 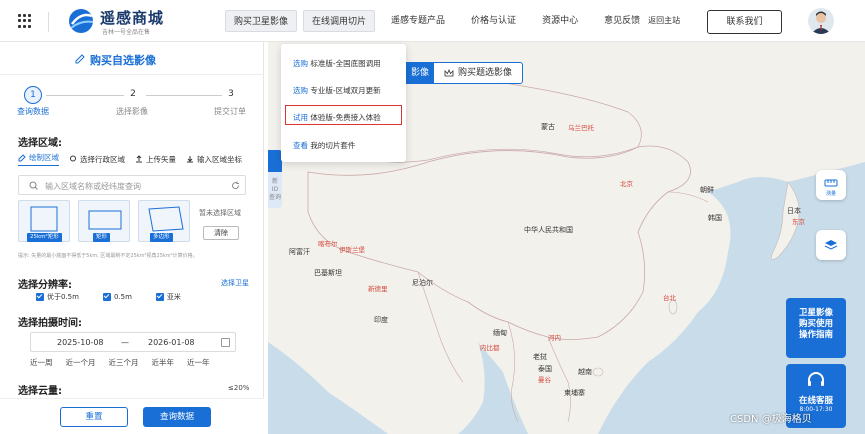 I want to click on measure-label: 测量, so click(x=830, y=194).